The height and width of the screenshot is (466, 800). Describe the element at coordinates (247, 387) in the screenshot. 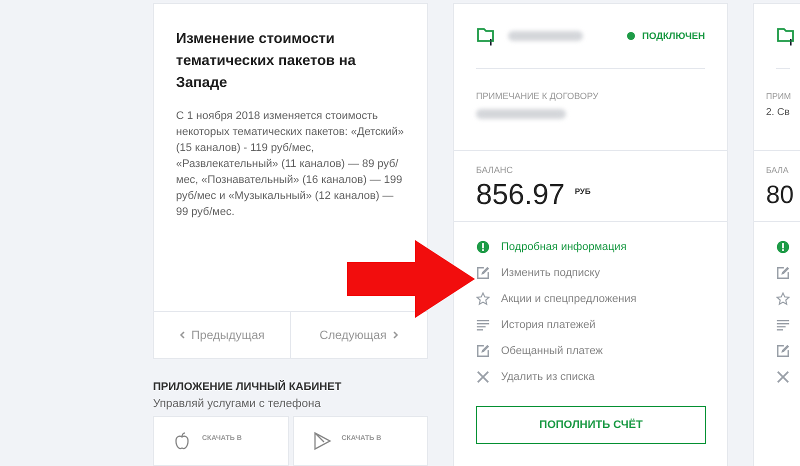

I see `app-promo-title: ПРИЛОЖЕНИЕ ЛИЧНЫЙ КАБИНЕТ` at that location.